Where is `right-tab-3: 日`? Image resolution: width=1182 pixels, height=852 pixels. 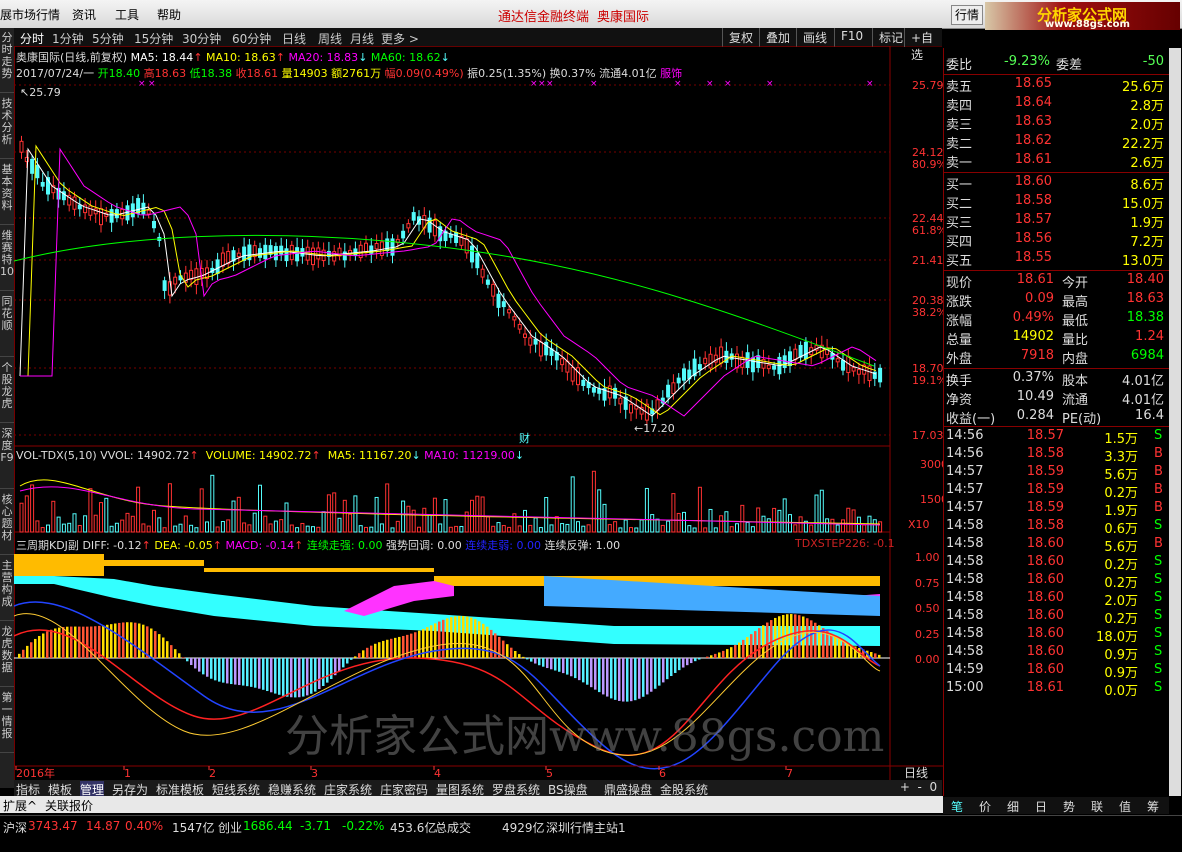
right-tab-3: 日 is located at coordinates (1041, 806).